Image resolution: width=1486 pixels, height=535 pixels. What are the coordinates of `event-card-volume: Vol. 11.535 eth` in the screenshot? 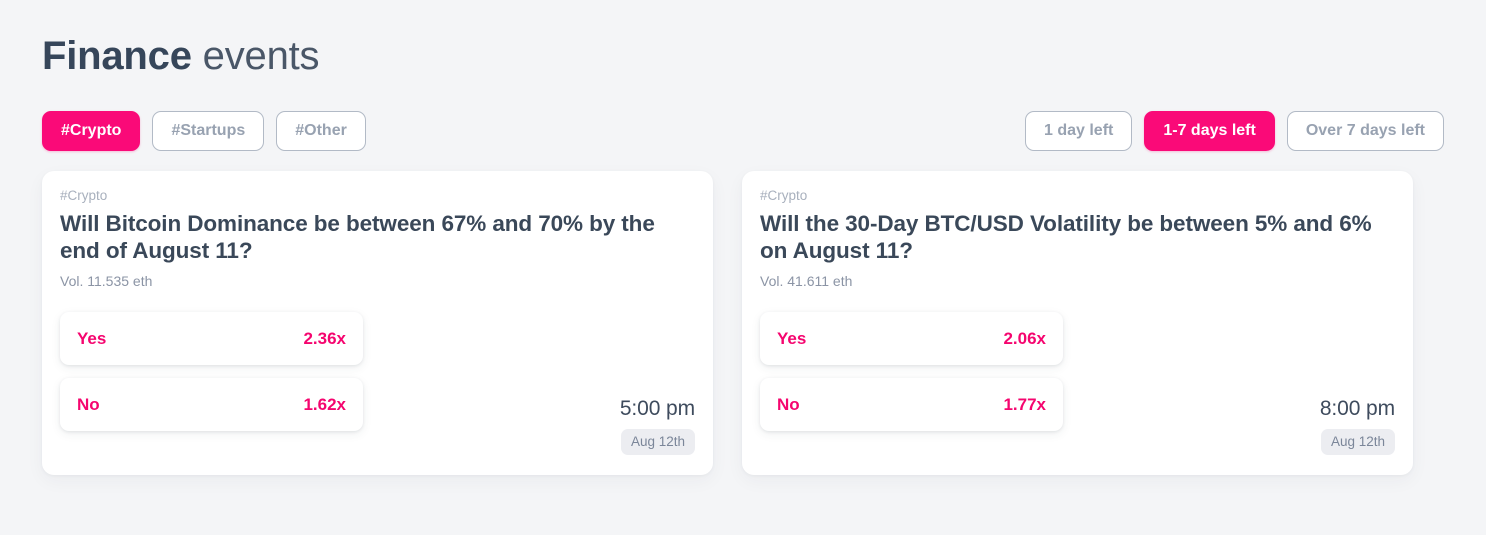 It's located at (106, 281).